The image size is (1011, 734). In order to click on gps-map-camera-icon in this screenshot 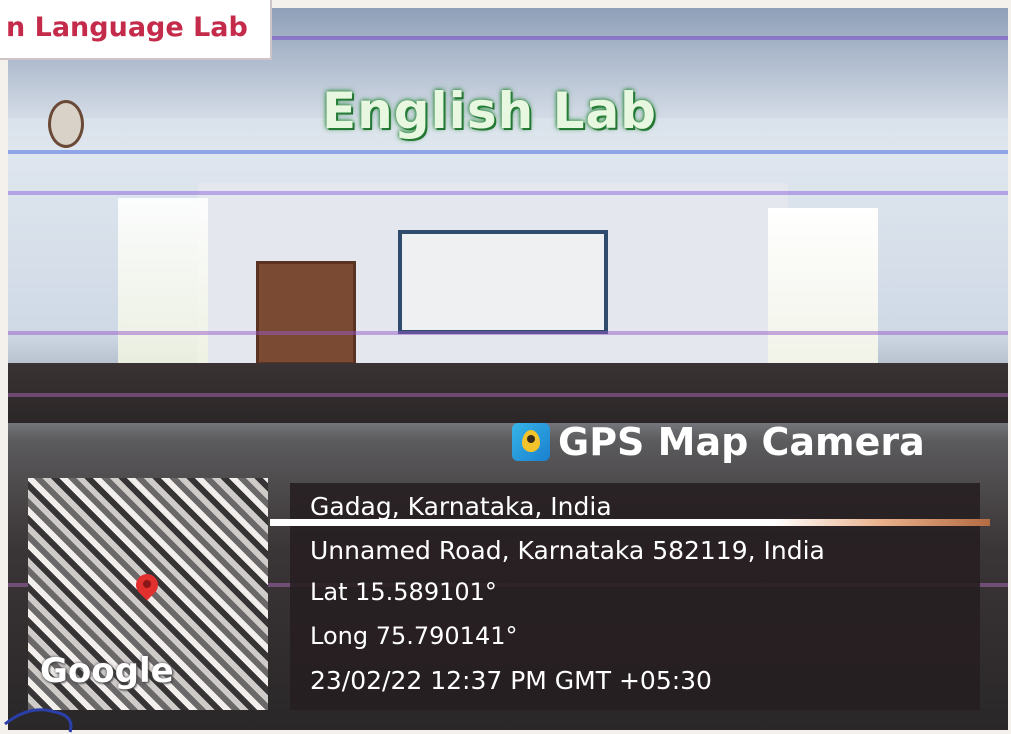, I will do `click(531, 442)`.